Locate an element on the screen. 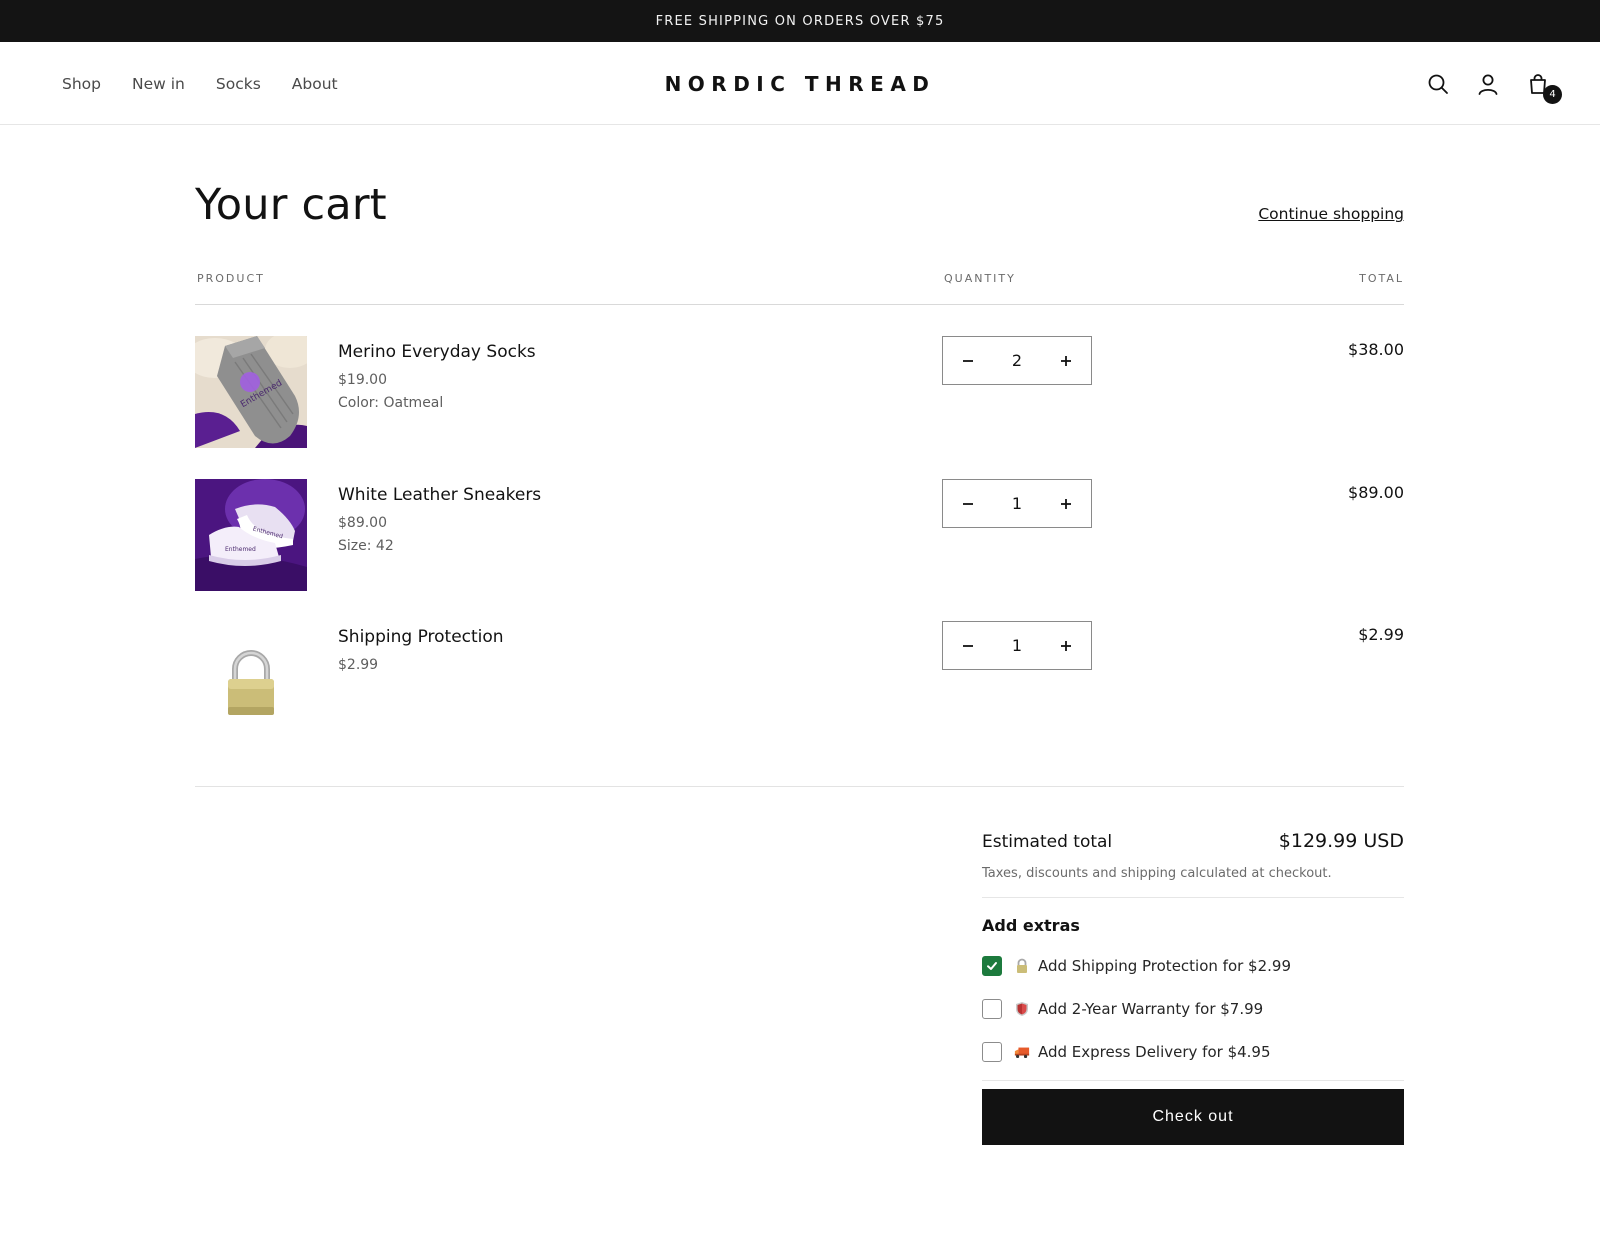 The height and width of the screenshot is (1247, 1600). estimated-total-value: $129.99 USD is located at coordinates (1341, 841).